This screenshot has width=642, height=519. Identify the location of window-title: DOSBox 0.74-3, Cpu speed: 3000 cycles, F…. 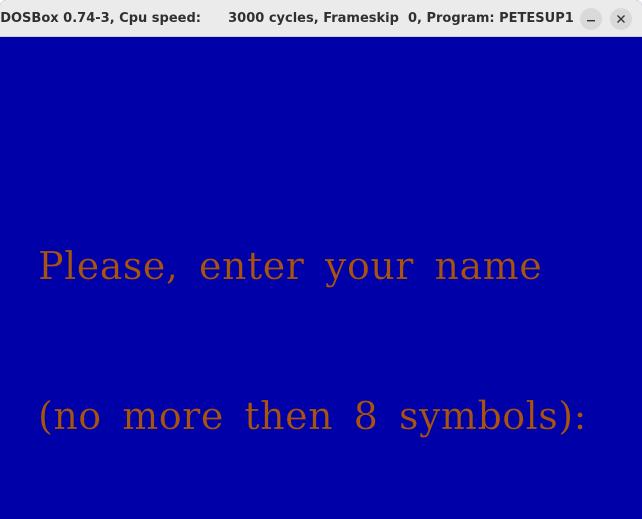
(287, 18).